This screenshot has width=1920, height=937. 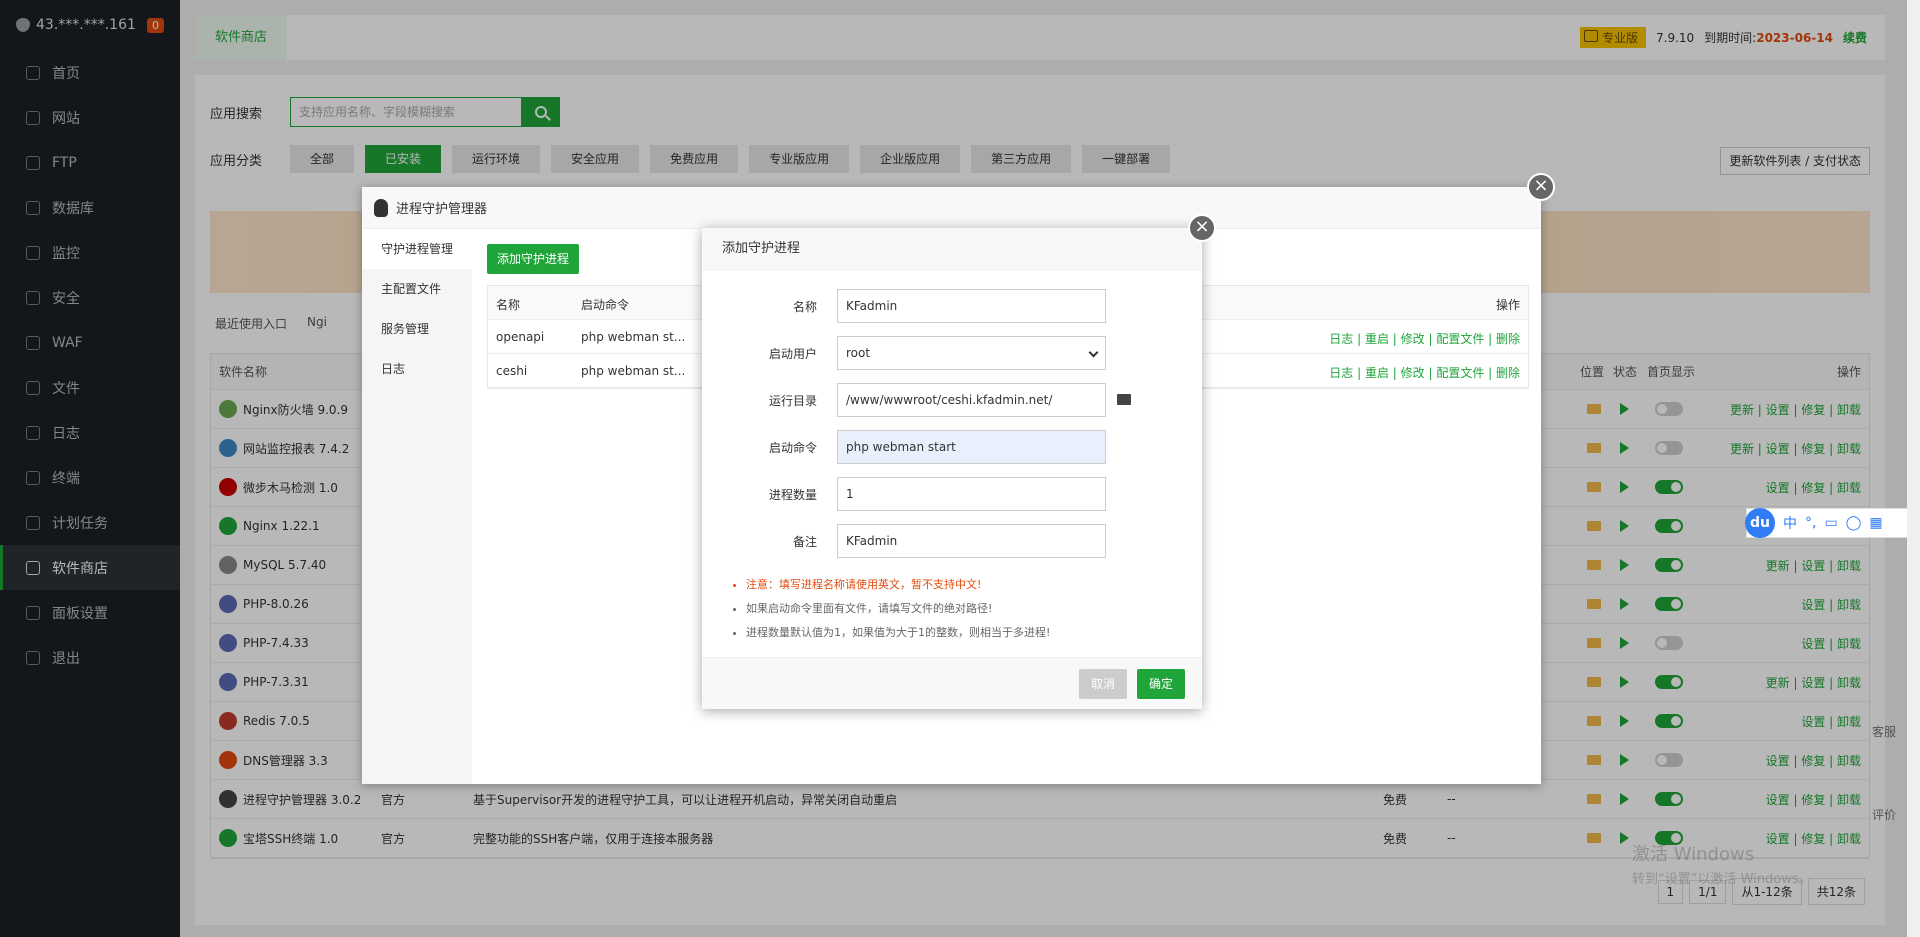 What do you see at coordinates (804, 307) in the screenshot?
I see `field-name-label: 名称` at bounding box center [804, 307].